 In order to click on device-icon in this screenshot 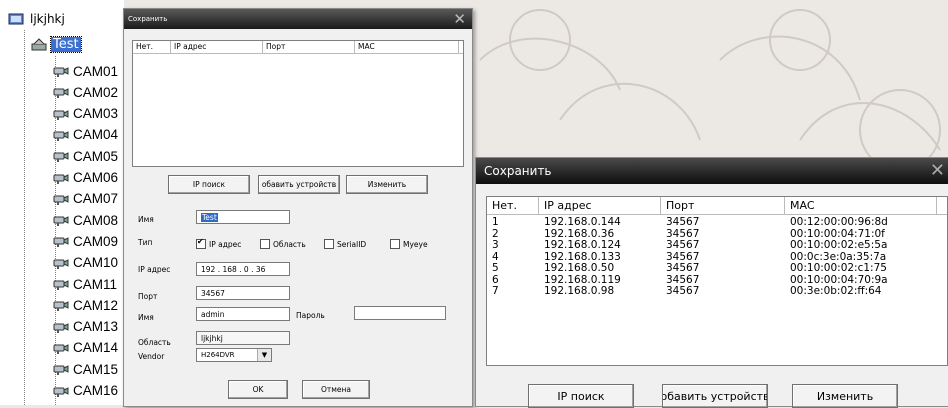, I will do `click(39, 43)`.